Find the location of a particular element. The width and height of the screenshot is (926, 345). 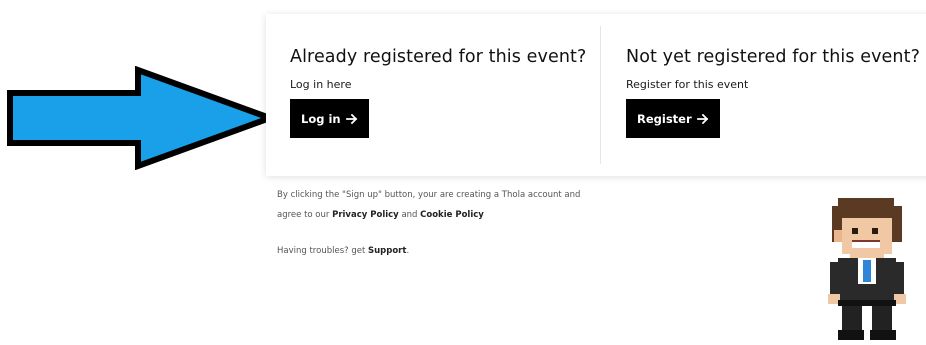

login-subtext: Log in here is located at coordinates (321, 84).